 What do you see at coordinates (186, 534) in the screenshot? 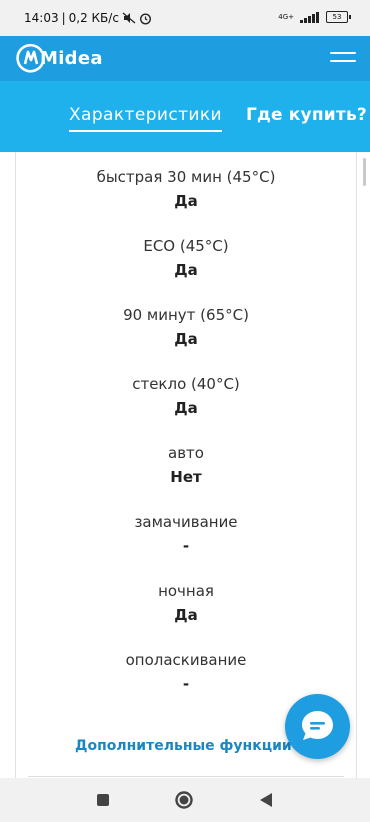
I see `spec-item: замачивание -` at bounding box center [186, 534].